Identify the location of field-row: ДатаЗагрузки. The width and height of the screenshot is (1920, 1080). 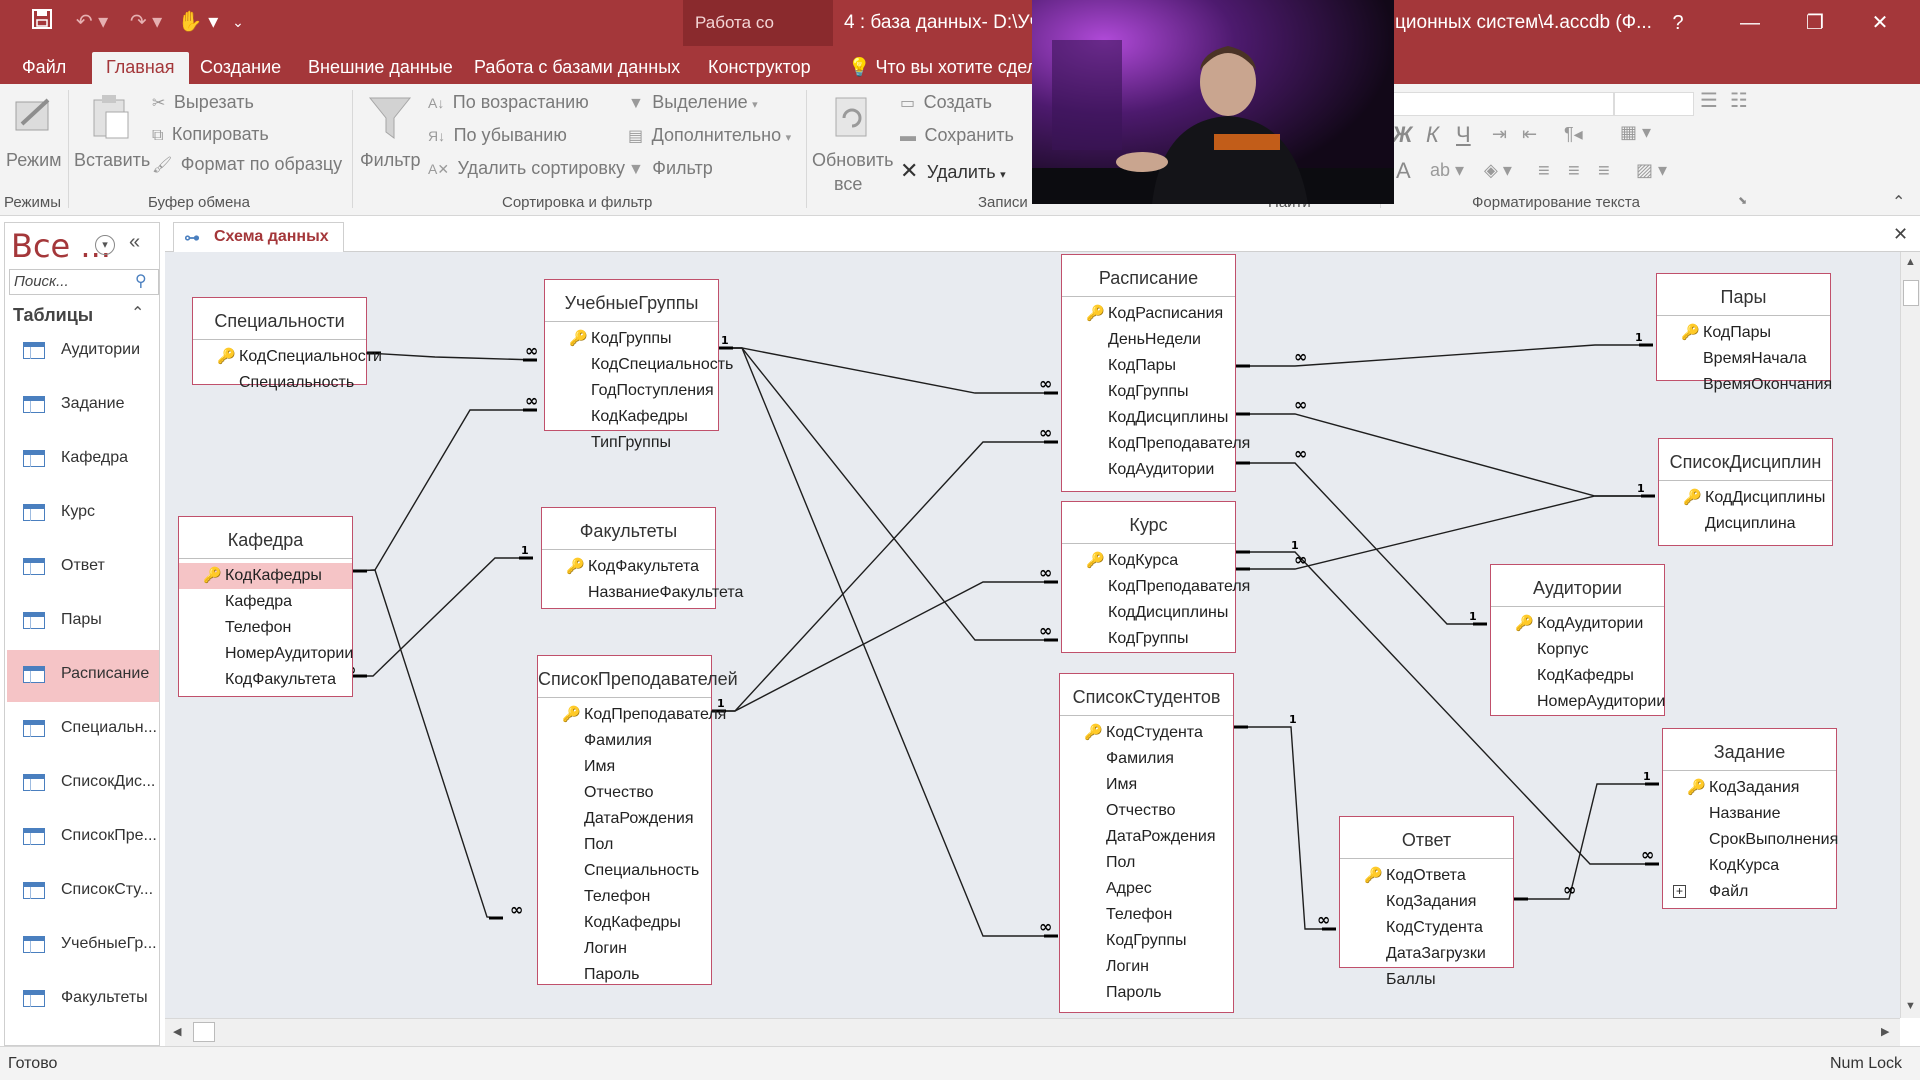
(1426, 954).